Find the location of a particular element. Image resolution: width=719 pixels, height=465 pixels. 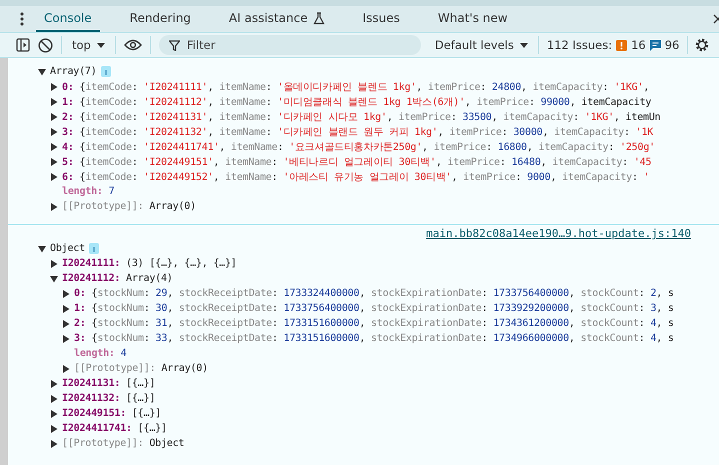

more-menu-icon is located at coordinates (22, 19).